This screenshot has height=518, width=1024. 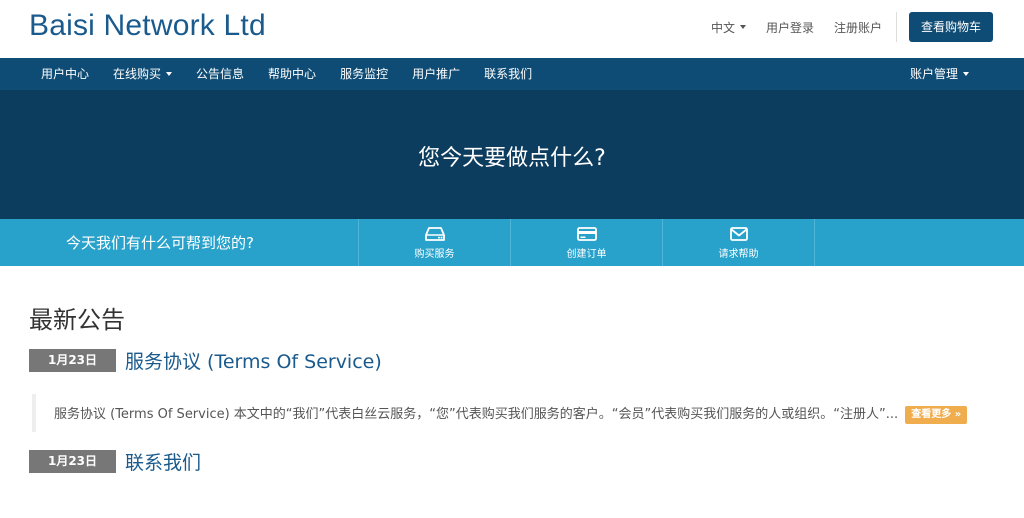 I want to click on nav-item-store-label: 在线购买, so click(x=137, y=74).